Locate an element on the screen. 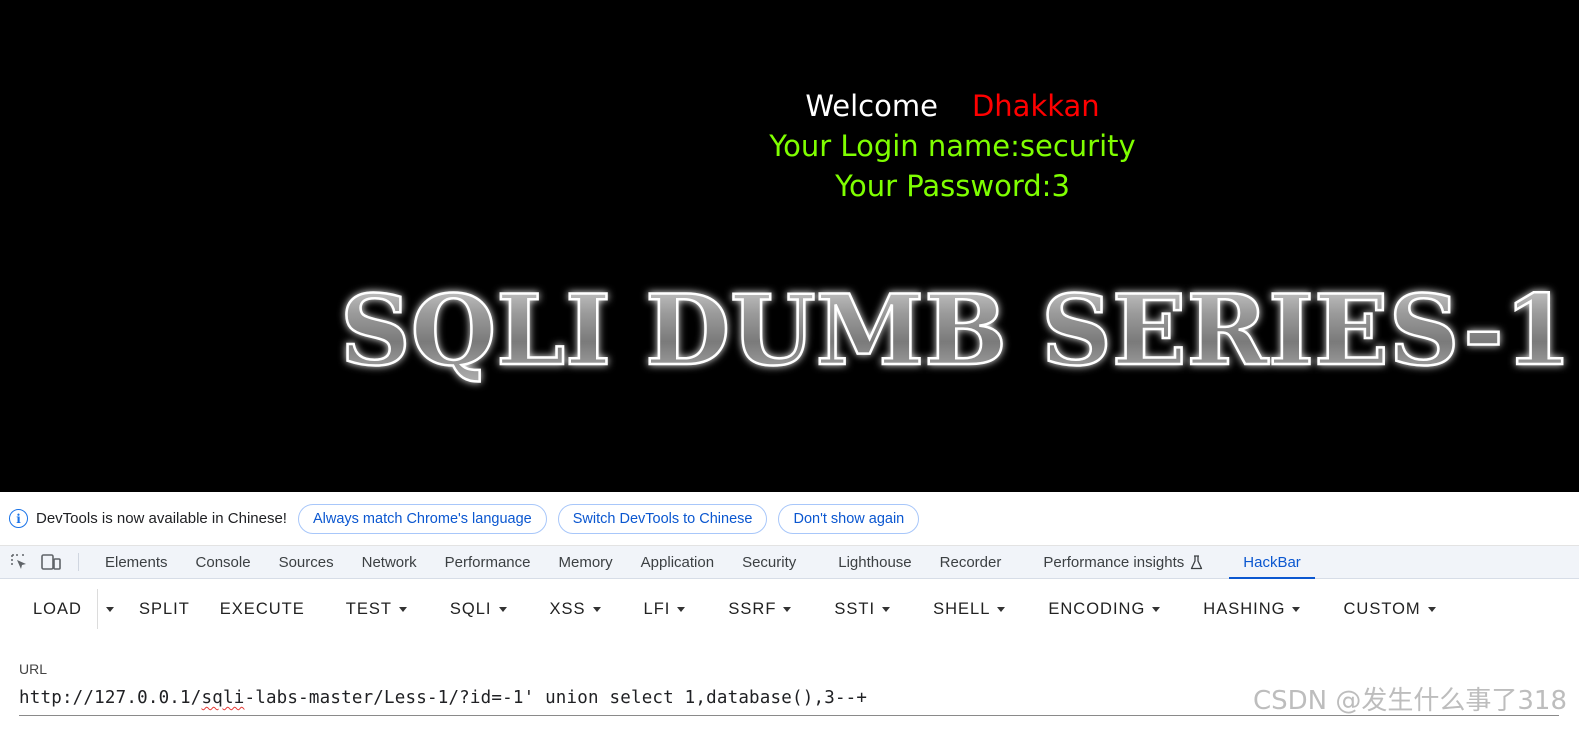  lfi-menu: LFI is located at coordinates (658, 609).